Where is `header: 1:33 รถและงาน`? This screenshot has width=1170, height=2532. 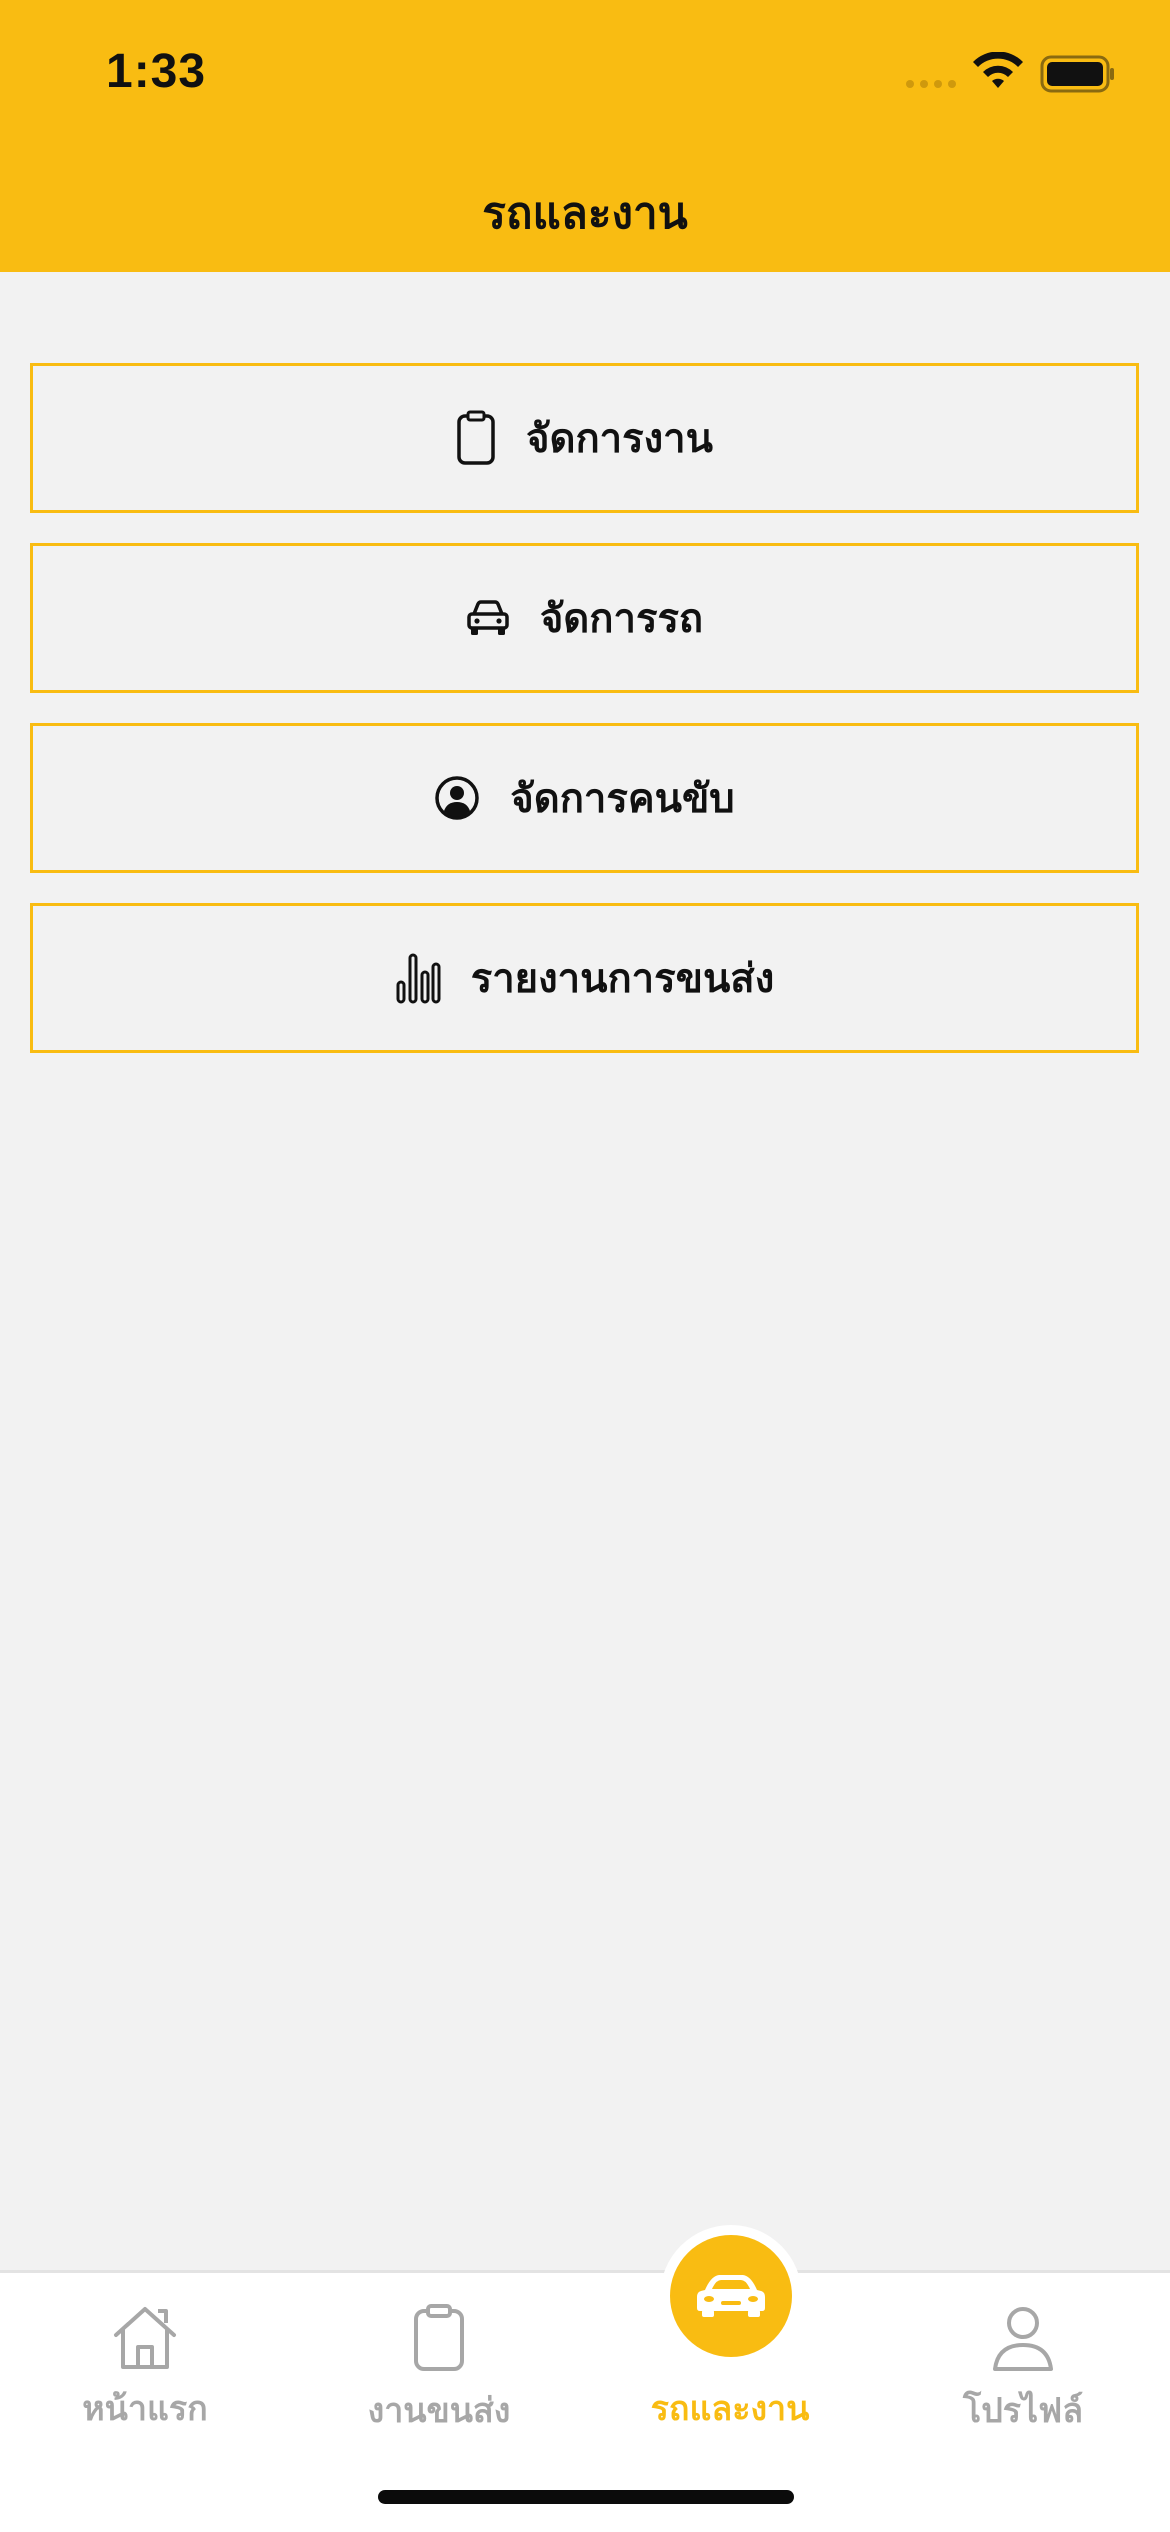 header: 1:33 รถและงาน is located at coordinates (585, 136).